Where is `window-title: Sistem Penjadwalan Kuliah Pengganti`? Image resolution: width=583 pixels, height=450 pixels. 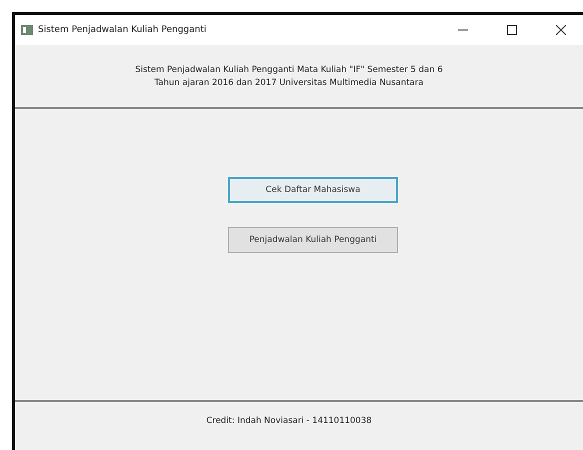
window-title: Sistem Penjadwalan Kuliah Pengganti is located at coordinates (123, 30).